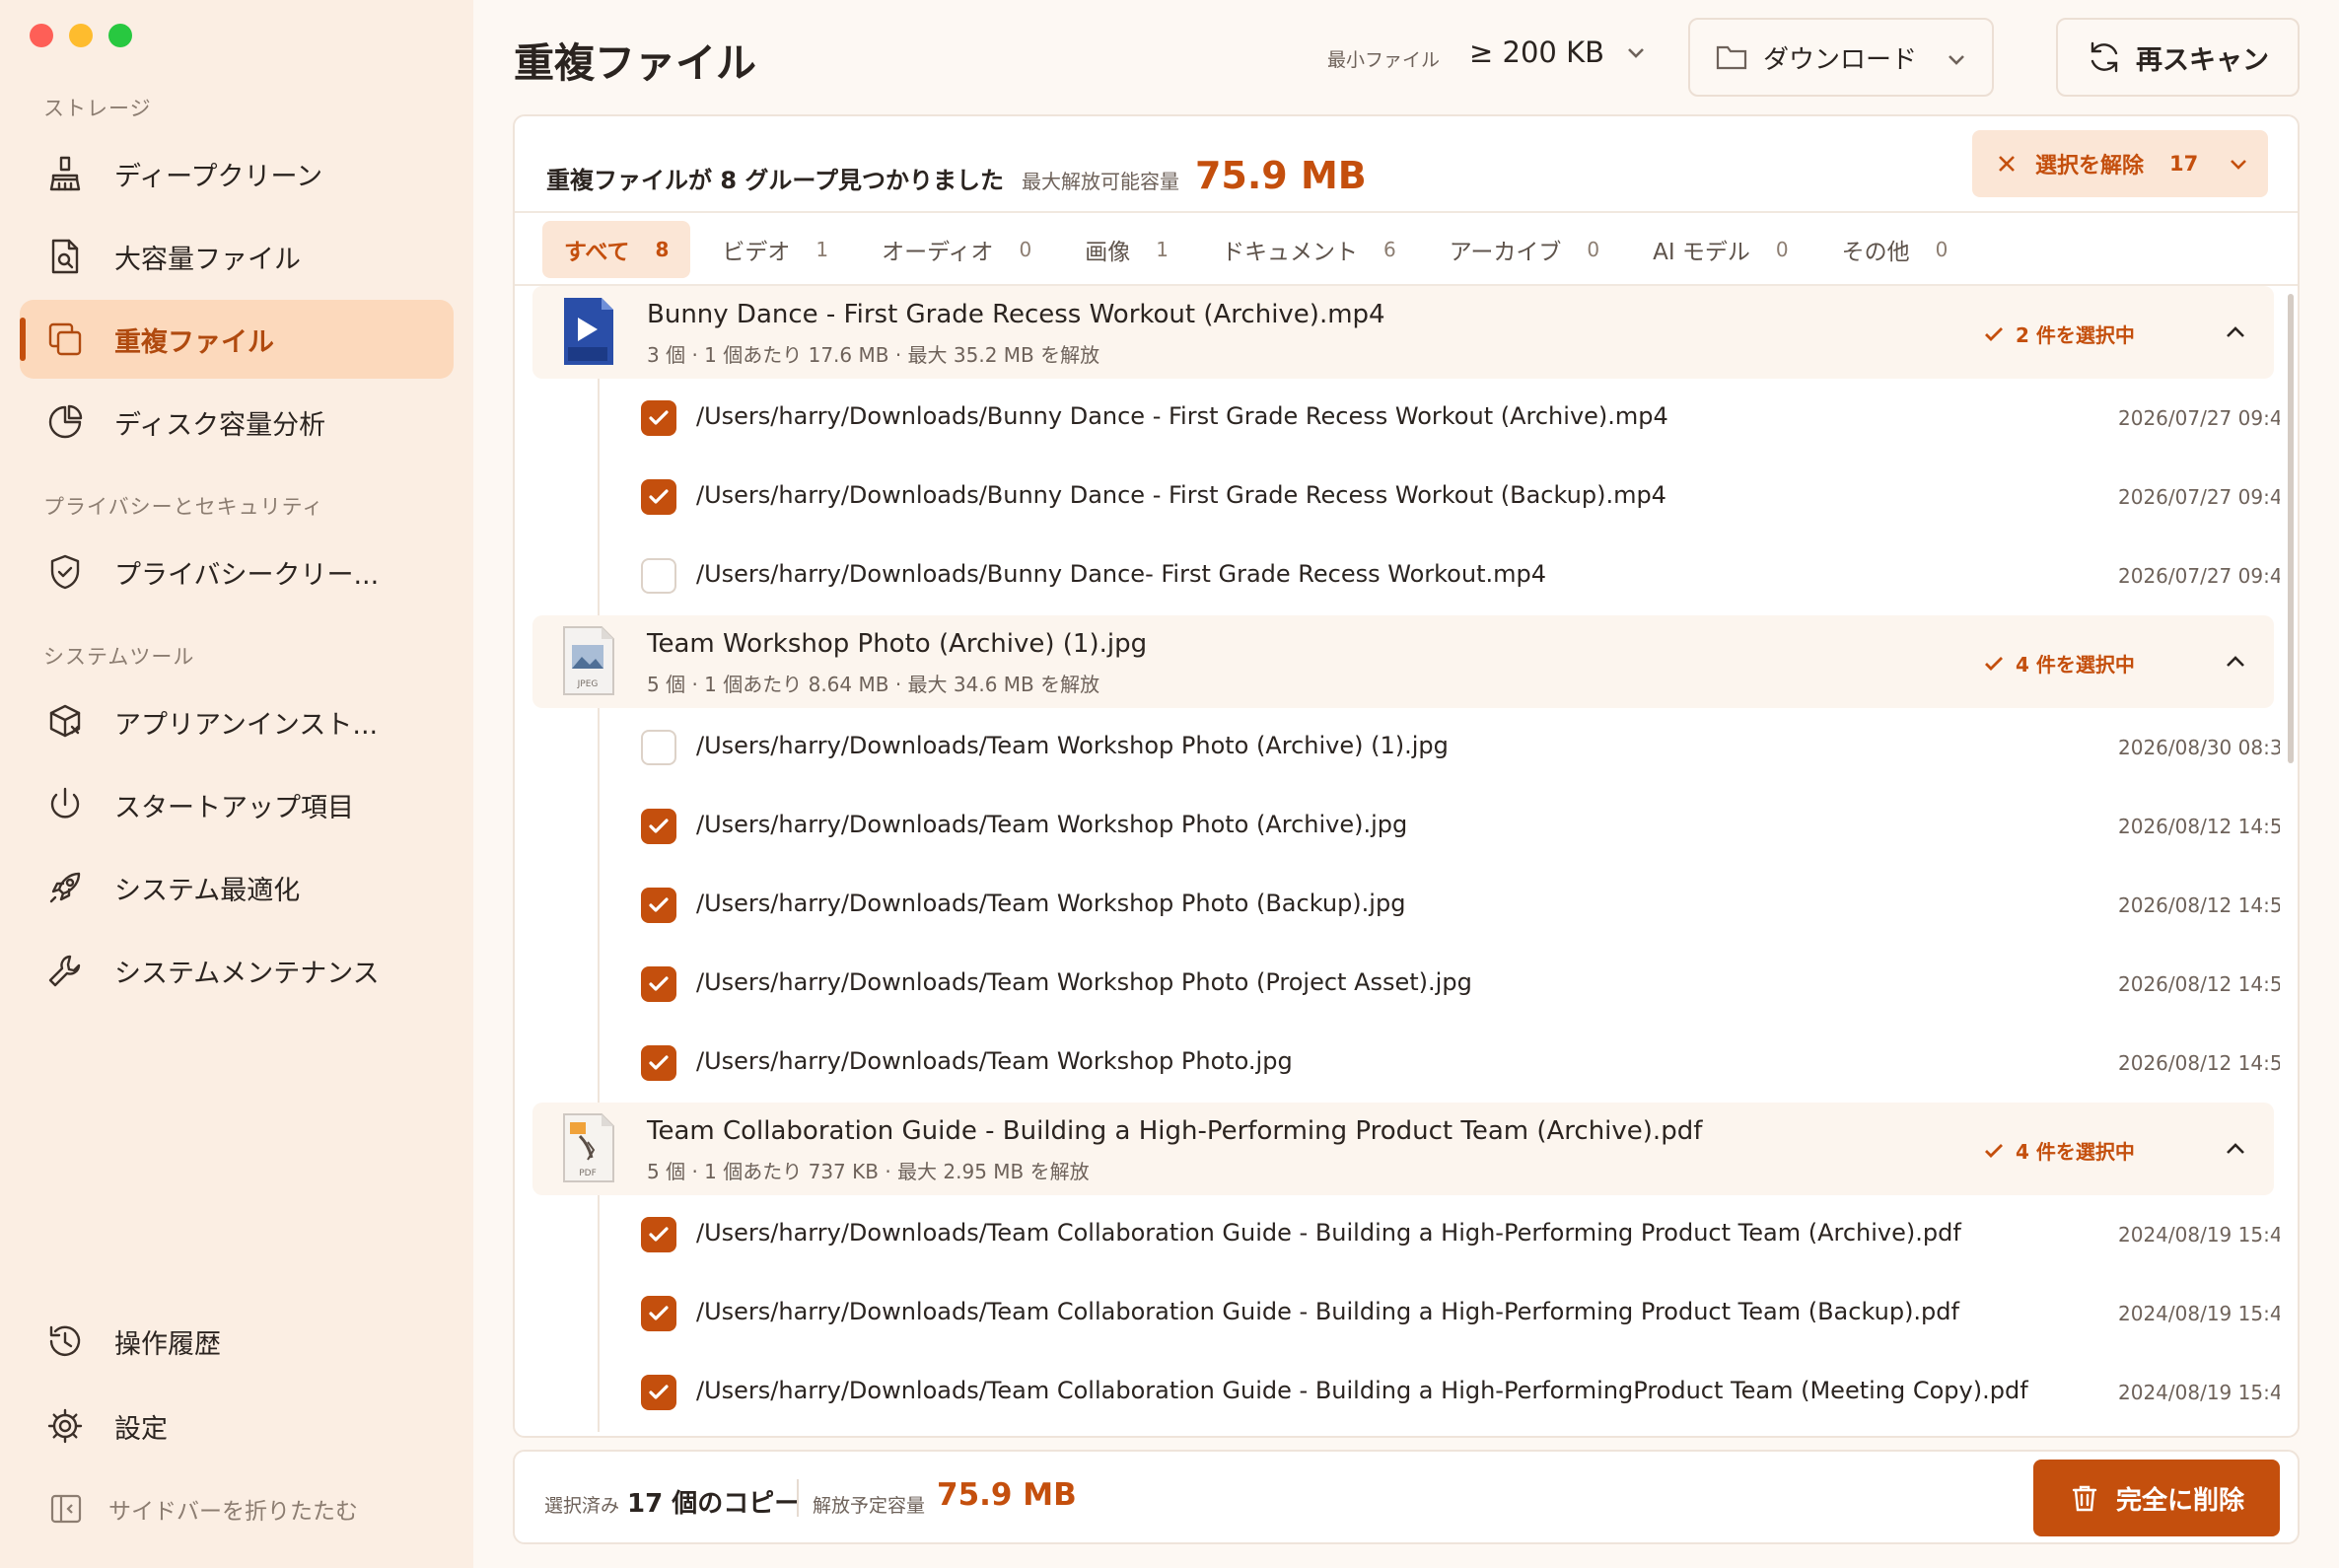  Describe the element at coordinates (97, 108) in the screenshot. I see `sidebar-section-storage: ストレージ` at that location.